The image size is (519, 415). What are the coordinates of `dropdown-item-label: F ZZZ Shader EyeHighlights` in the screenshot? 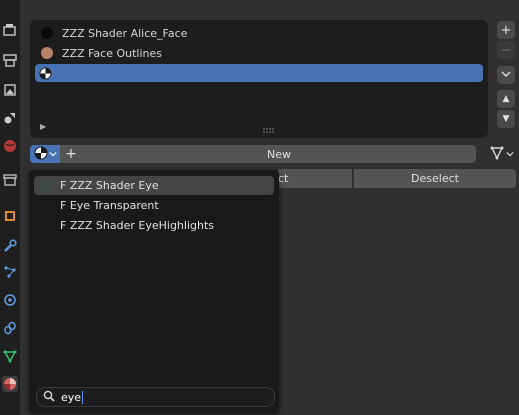 It's located at (137, 225).